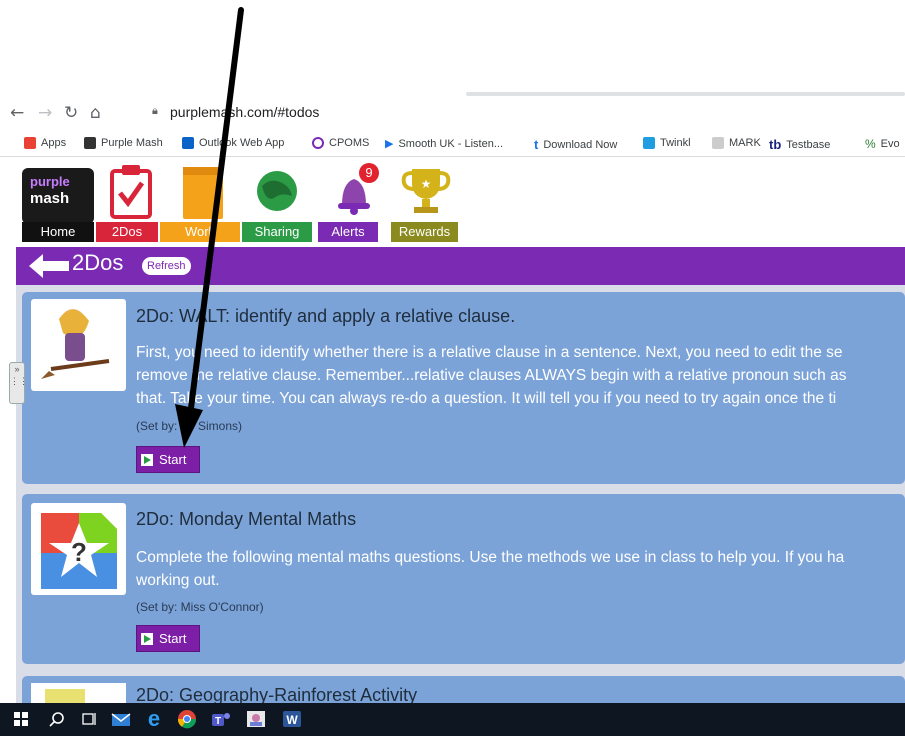 Image resolution: width=905 pixels, height=736 pixels. I want to click on todo-description-line: working out., so click(178, 580).